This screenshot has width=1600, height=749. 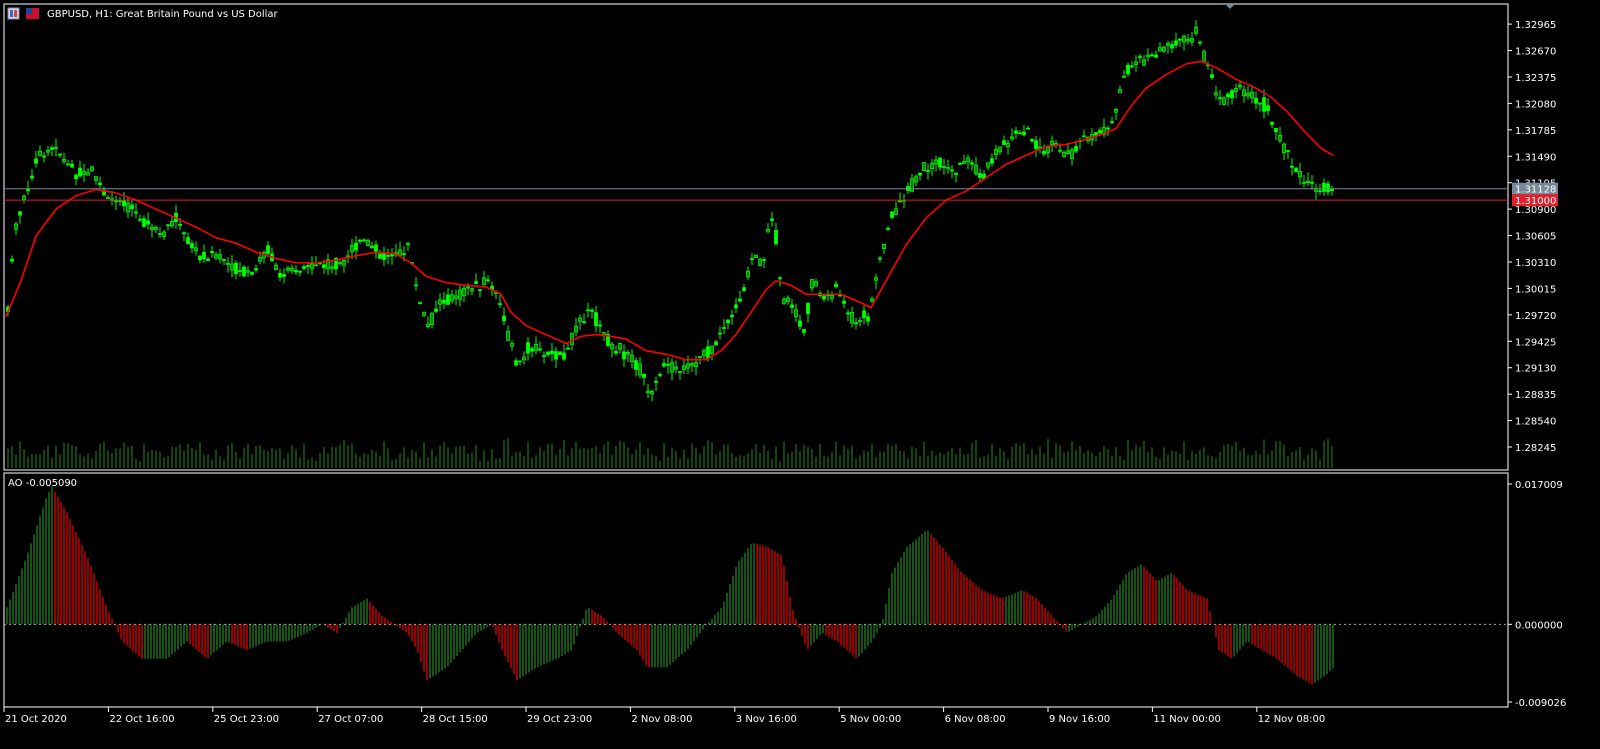 I want to click on ao-axis: 0.017009 0.000000 -0.009026, so click(x=1537, y=594).